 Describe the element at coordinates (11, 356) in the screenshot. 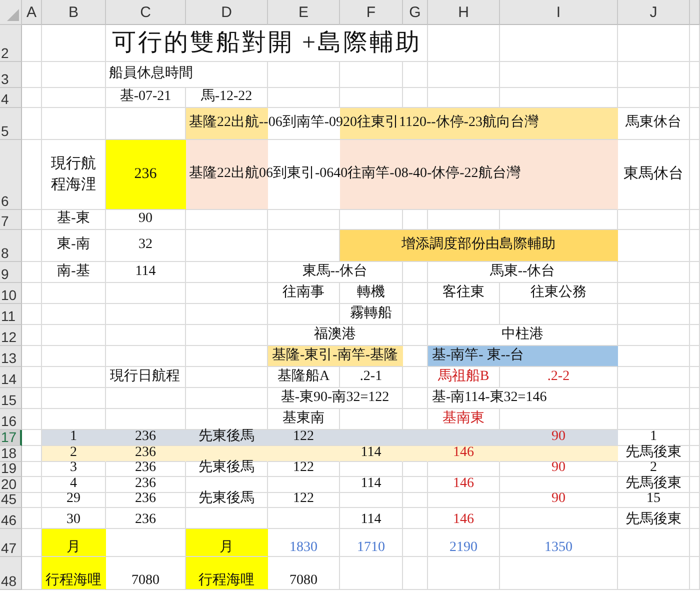

I see `row-header: 13` at that location.